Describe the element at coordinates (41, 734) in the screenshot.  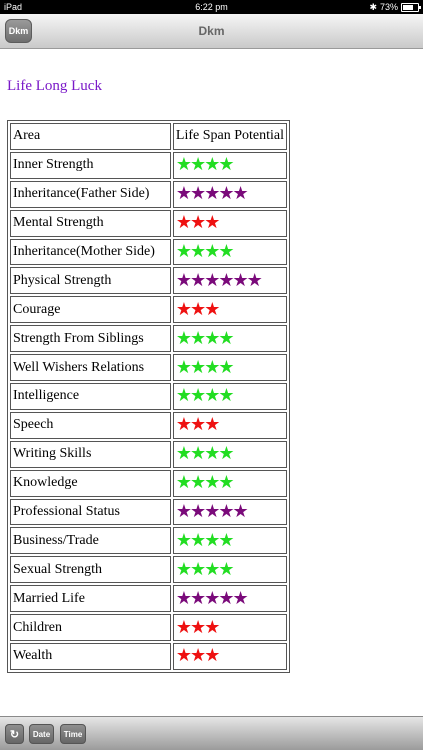
I see `date-button: Date` at that location.